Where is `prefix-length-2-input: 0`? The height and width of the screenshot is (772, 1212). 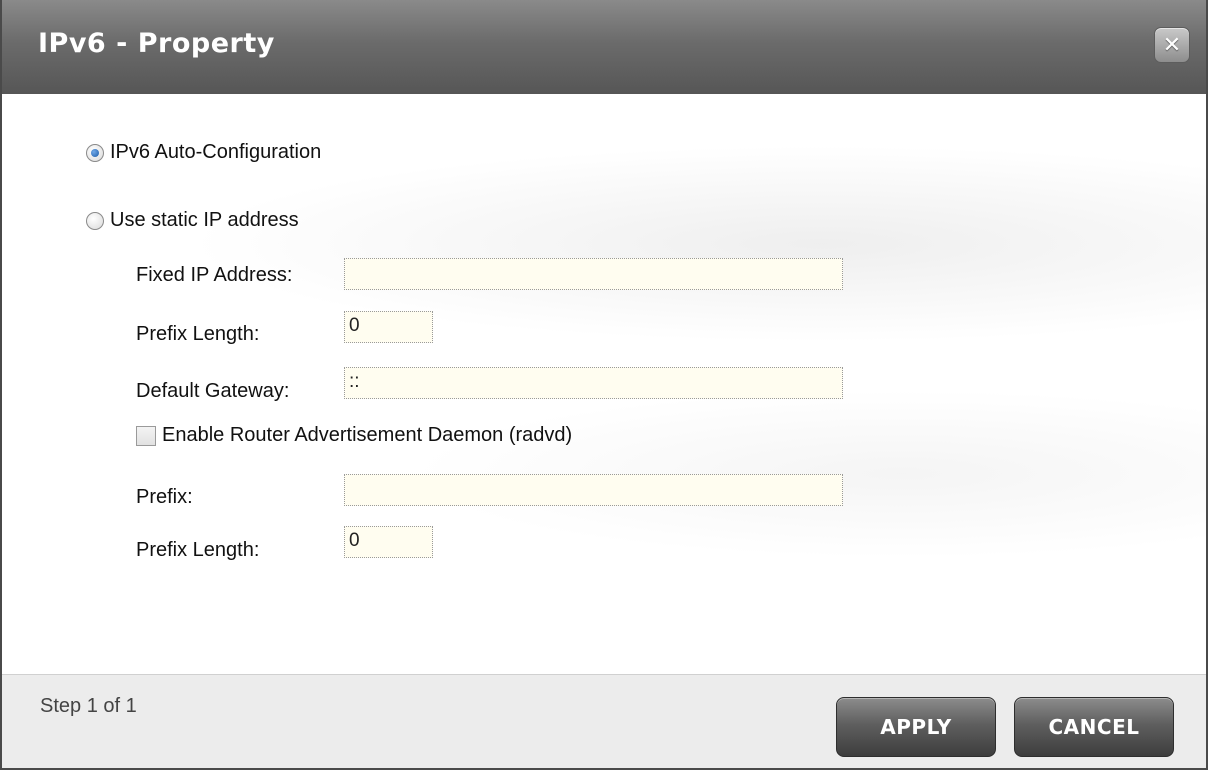
prefix-length-2-input: 0 is located at coordinates (388, 542).